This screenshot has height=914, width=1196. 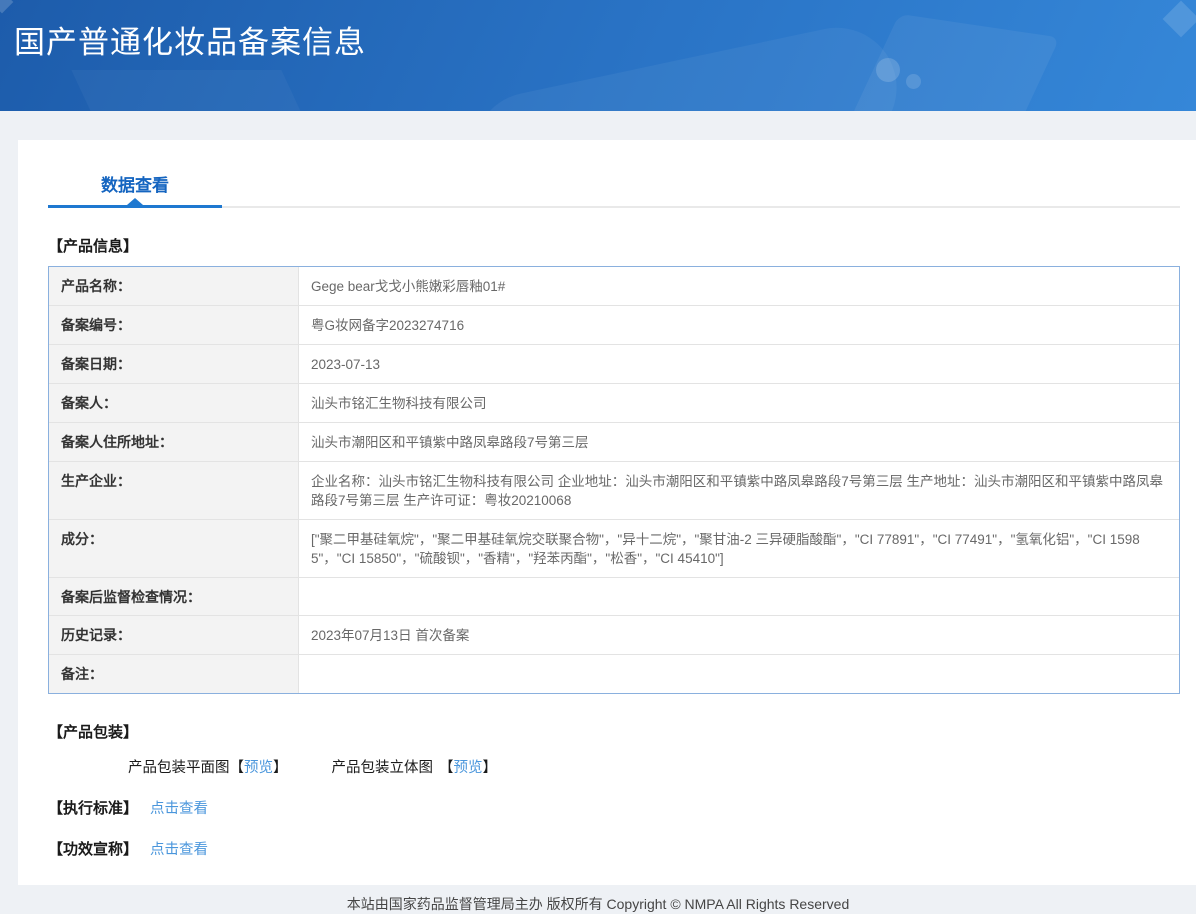 What do you see at coordinates (179, 807) in the screenshot?
I see `standards-view-link: 点击查看` at bounding box center [179, 807].